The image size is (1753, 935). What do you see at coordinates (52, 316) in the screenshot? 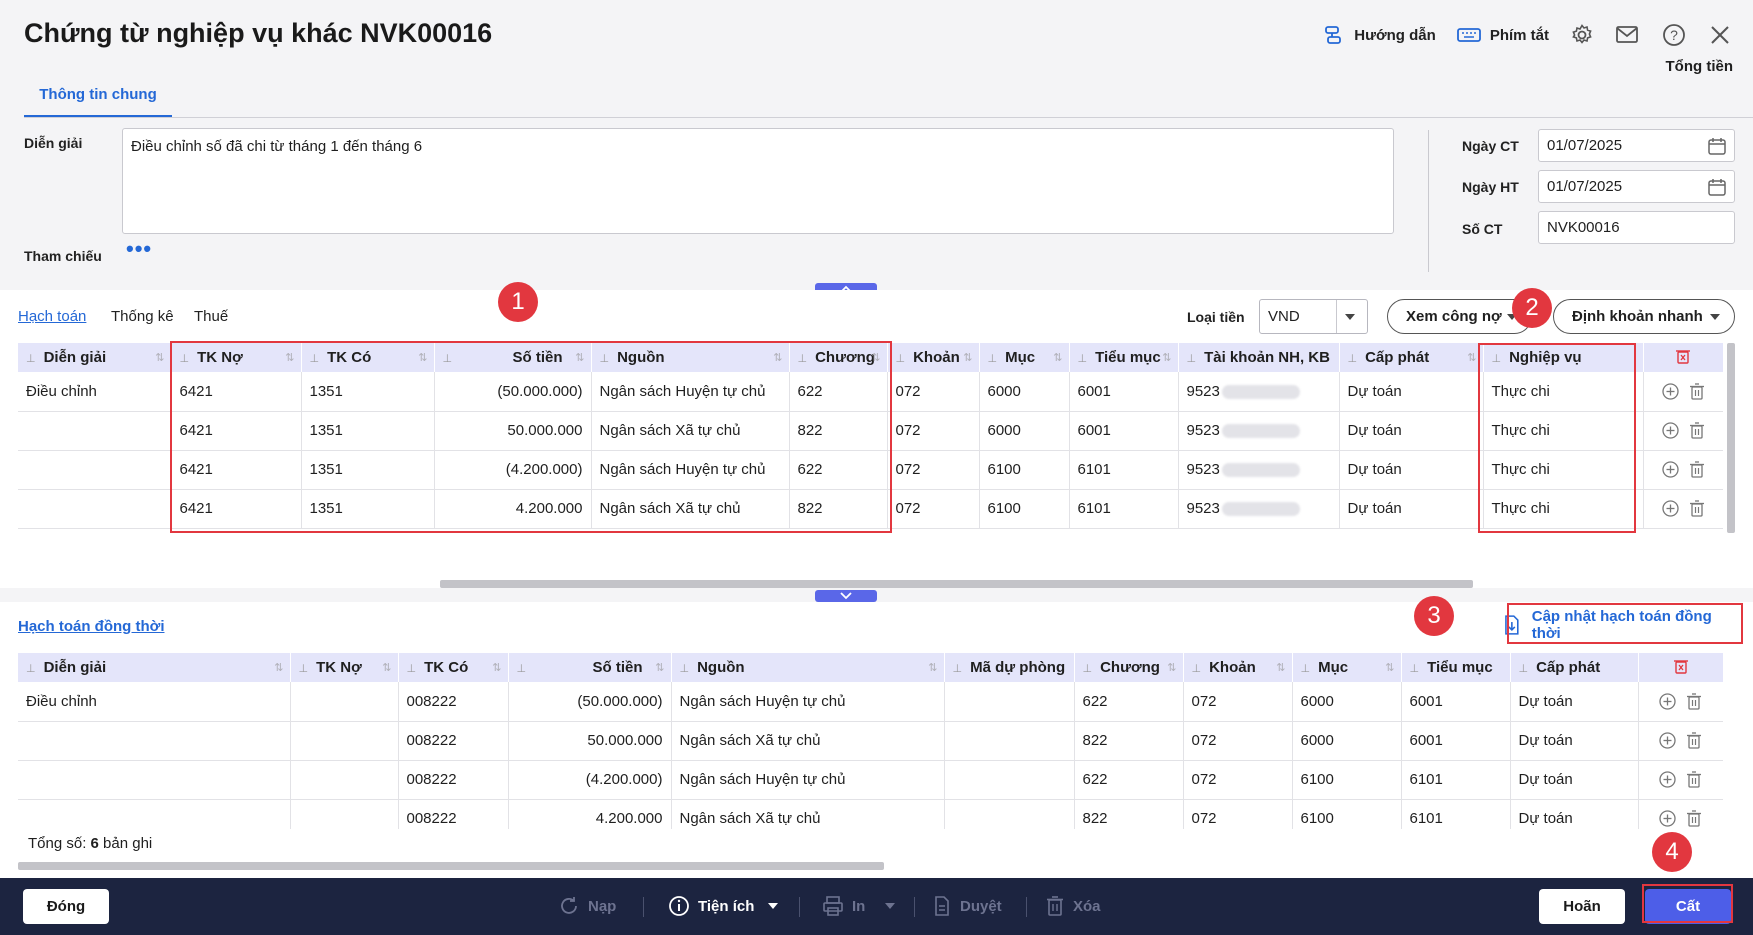
I see `tab-hach-toan: Hạch toán` at bounding box center [52, 316].